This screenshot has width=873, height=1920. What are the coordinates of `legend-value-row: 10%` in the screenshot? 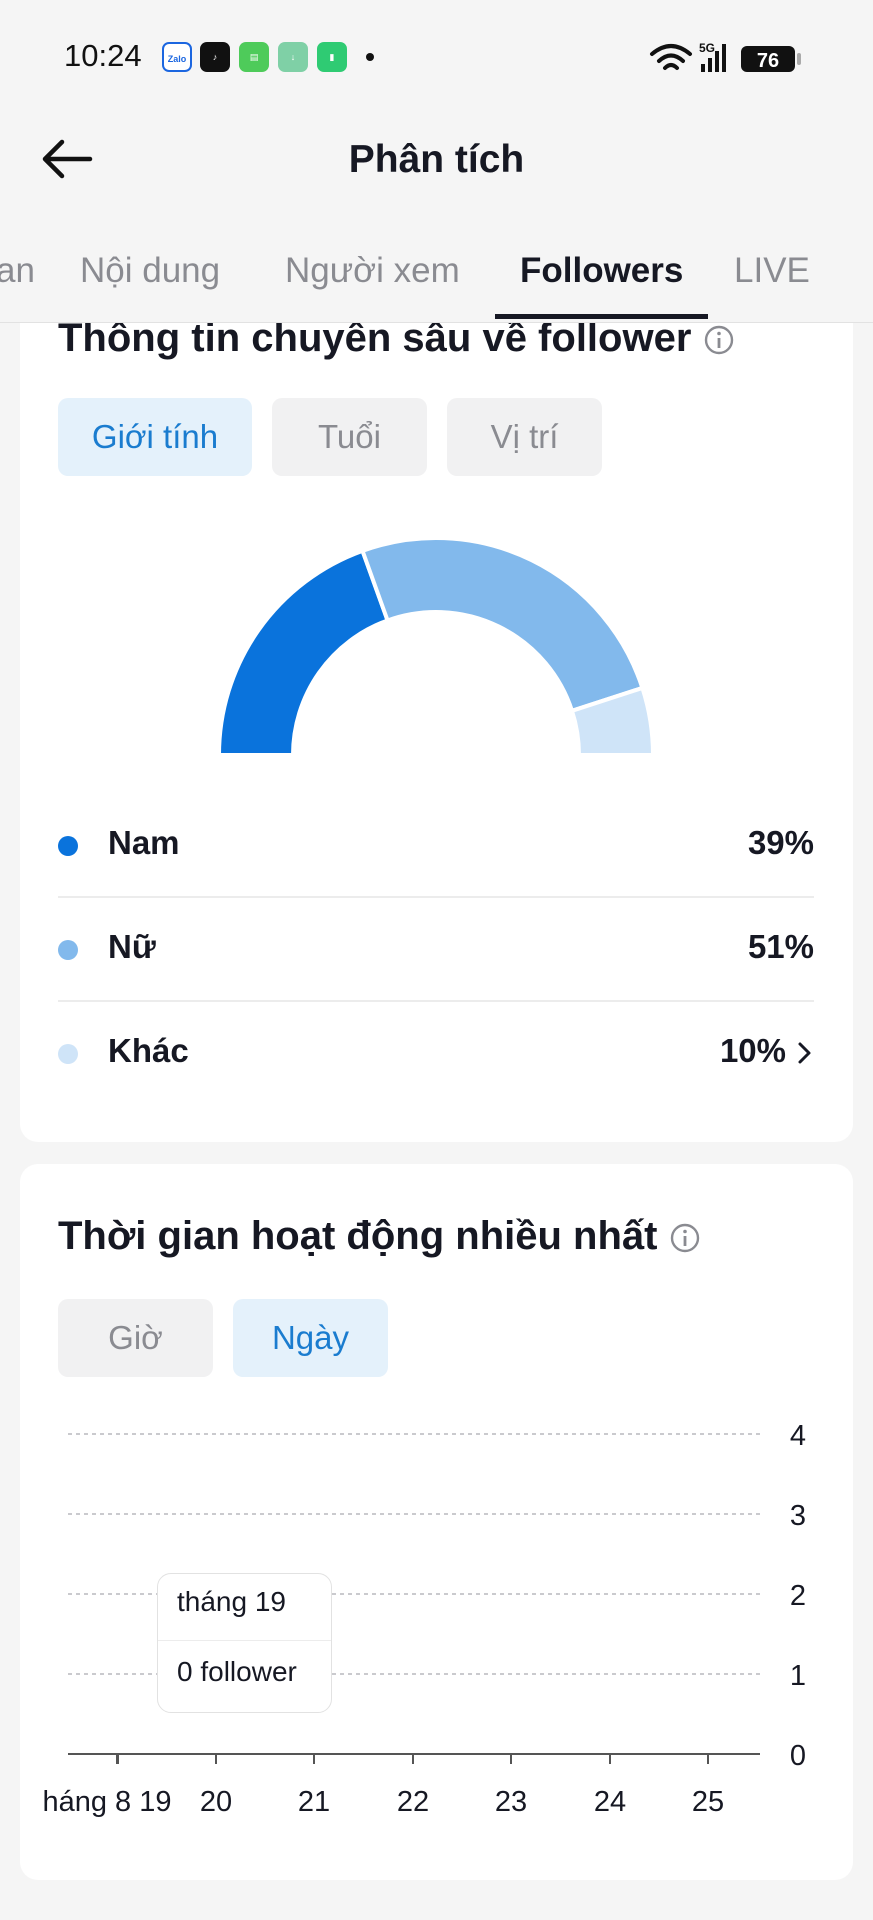 It's located at (767, 1051).